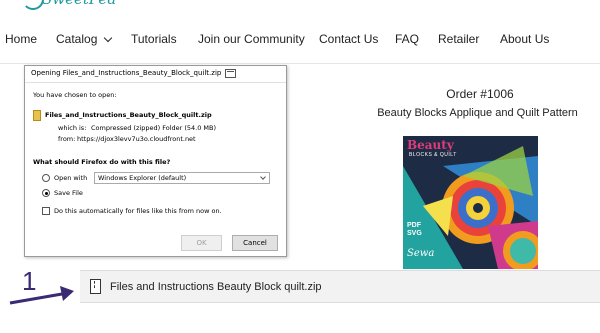 The height and width of the screenshot is (333, 600). Describe the element at coordinates (102, 162) in the screenshot. I see `dialog-question: What should Firefox do with this file?` at that location.